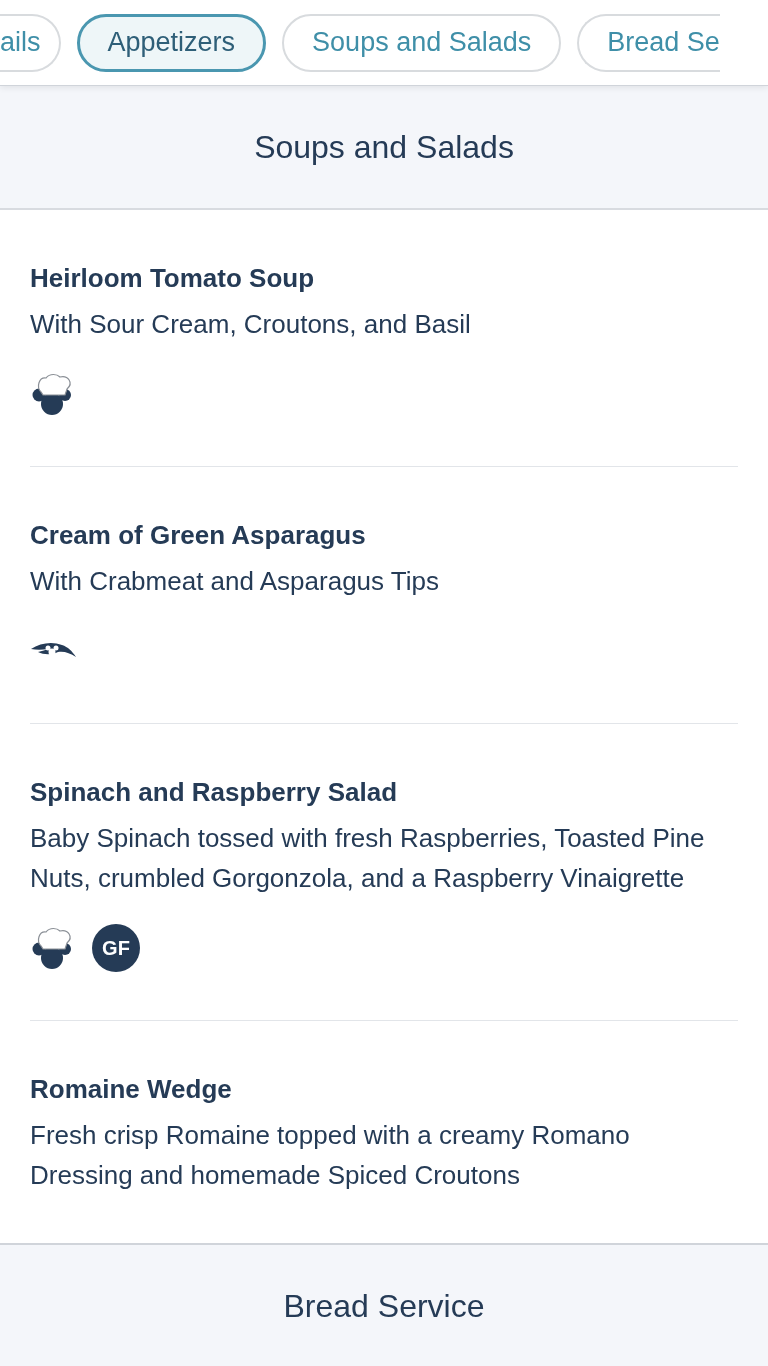 This screenshot has width=768, height=1366. What do you see at coordinates (251, 324) in the screenshot?
I see `dish-description: With Sour Cream, Croutons, and Basil` at bounding box center [251, 324].